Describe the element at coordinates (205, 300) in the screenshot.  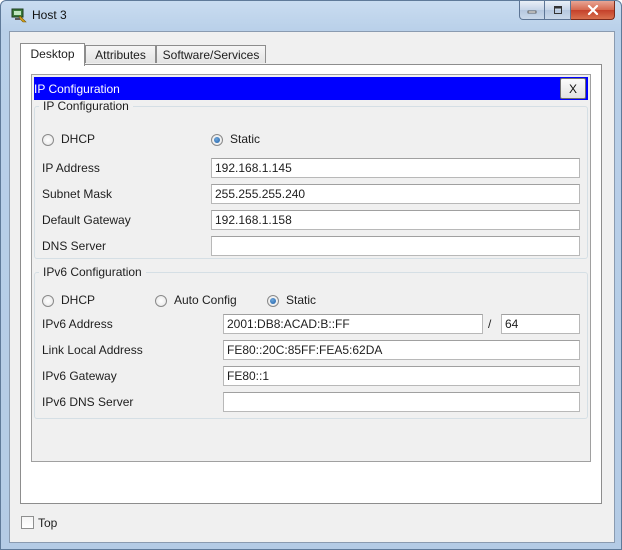
I see `ipv6-auto-config-label: Auto Config` at that location.